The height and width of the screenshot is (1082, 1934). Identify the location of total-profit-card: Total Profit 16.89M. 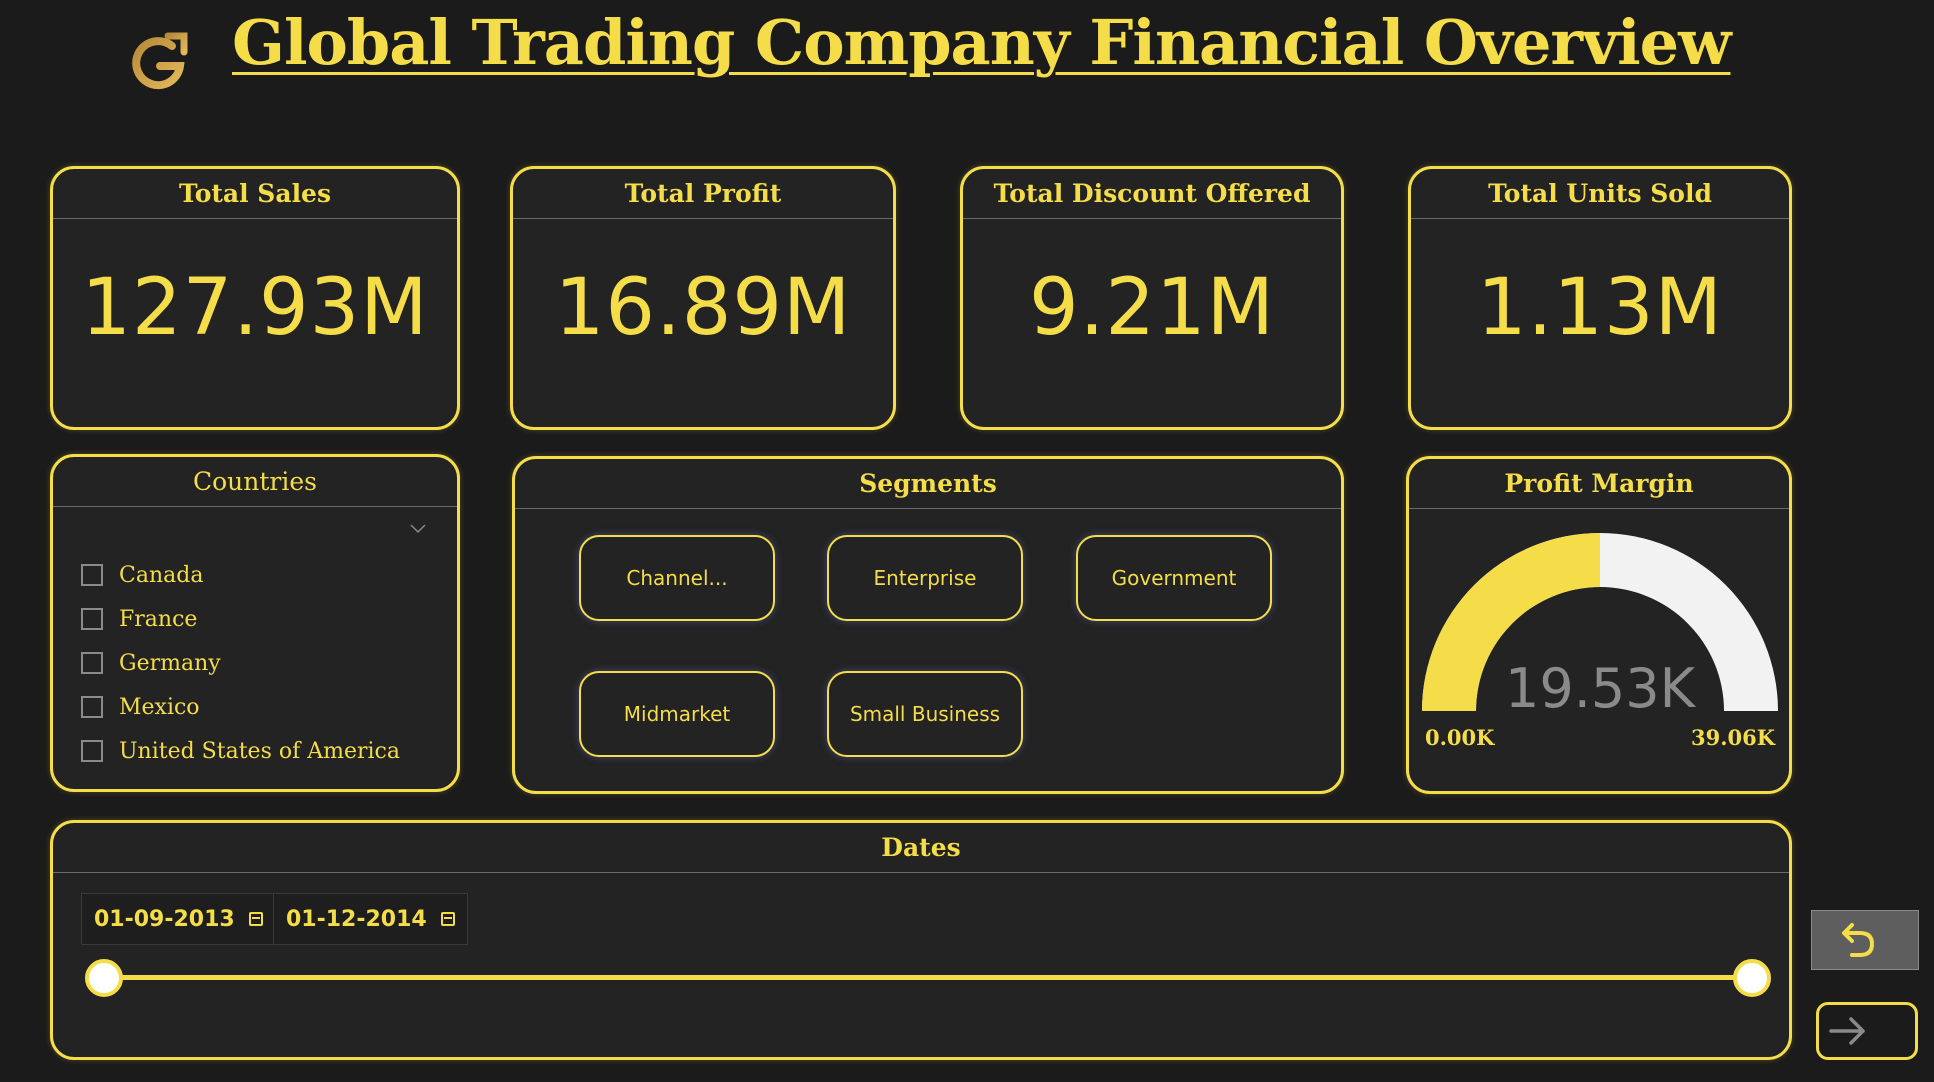
(703, 298).